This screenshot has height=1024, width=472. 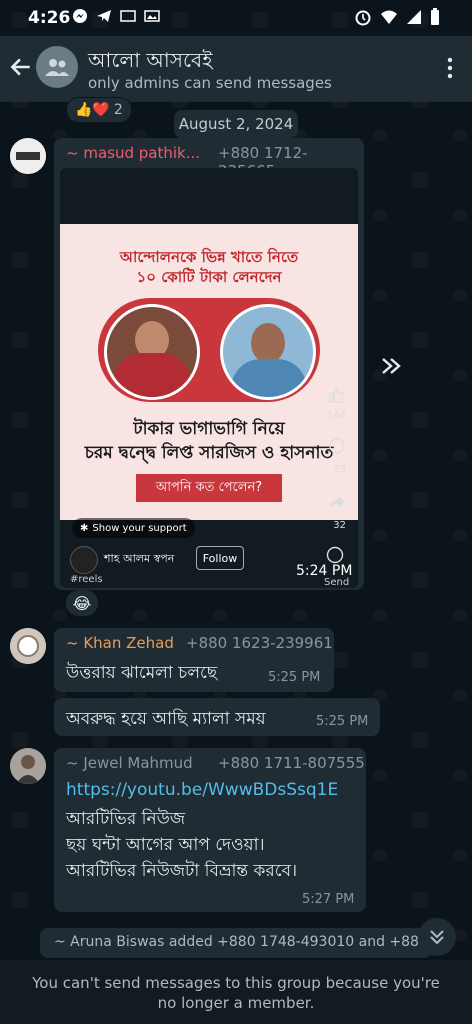 What do you see at coordinates (139, 559) in the screenshot?
I see `reel-author-name: শাহ আলম স্বপন` at bounding box center [139, 559].